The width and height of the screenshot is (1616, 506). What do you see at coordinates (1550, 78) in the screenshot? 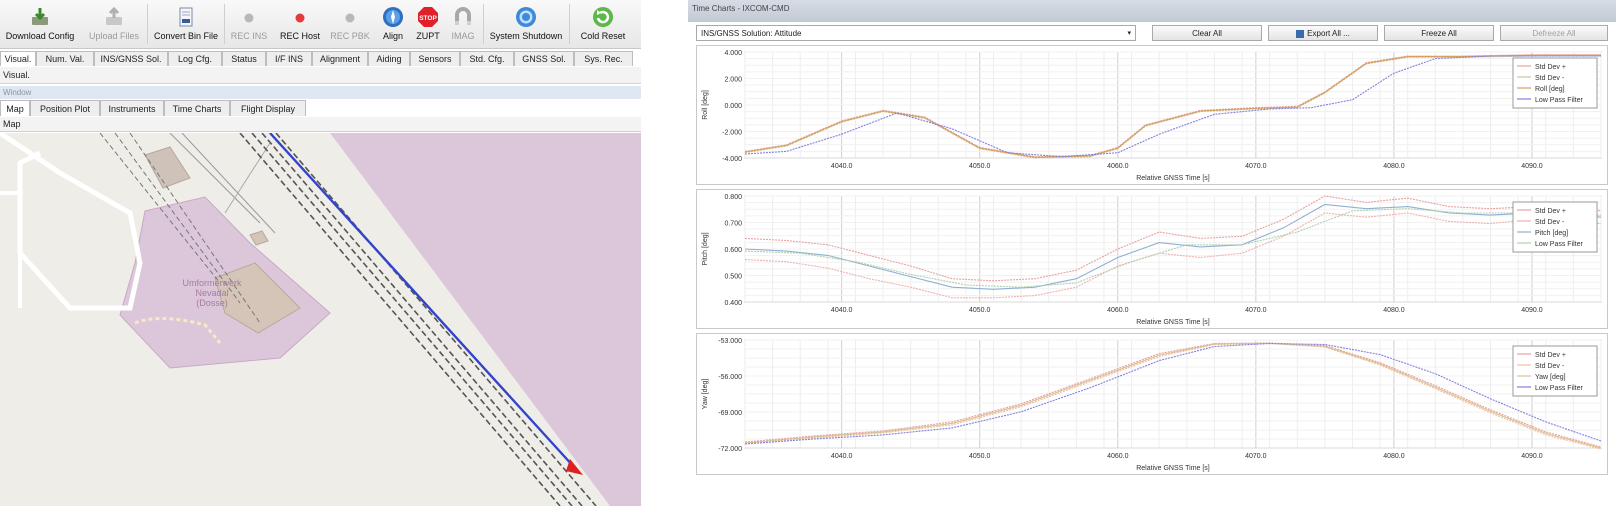
I see `legend-item: Std Dev -` at bounding box center [1550, 78].